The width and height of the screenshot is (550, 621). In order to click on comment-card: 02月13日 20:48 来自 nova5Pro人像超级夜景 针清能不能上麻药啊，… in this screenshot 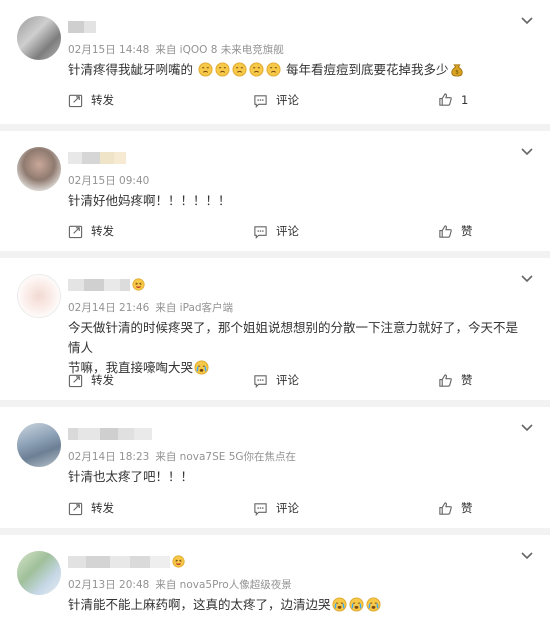, I will do `click(275, 578)`.